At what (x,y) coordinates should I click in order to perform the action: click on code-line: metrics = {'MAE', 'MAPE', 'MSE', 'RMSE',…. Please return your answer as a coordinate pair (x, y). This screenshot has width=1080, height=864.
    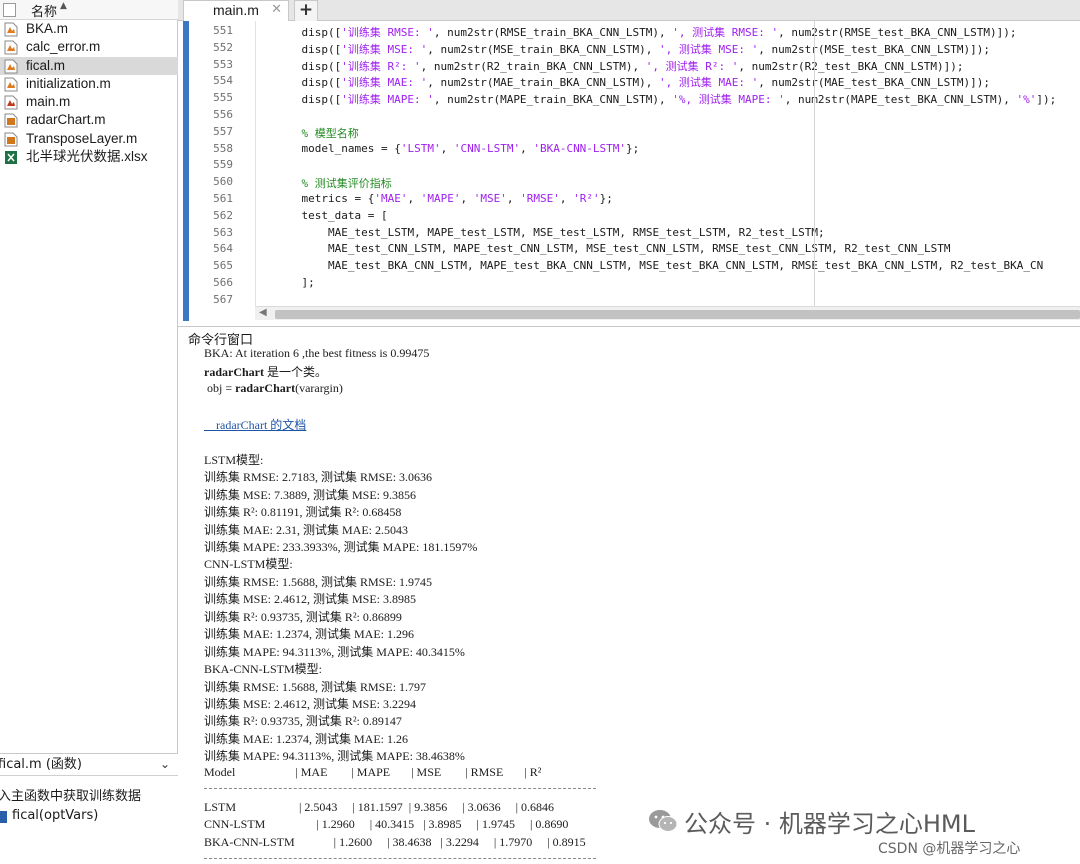
    Looking at the image, I should click on (444, 198).